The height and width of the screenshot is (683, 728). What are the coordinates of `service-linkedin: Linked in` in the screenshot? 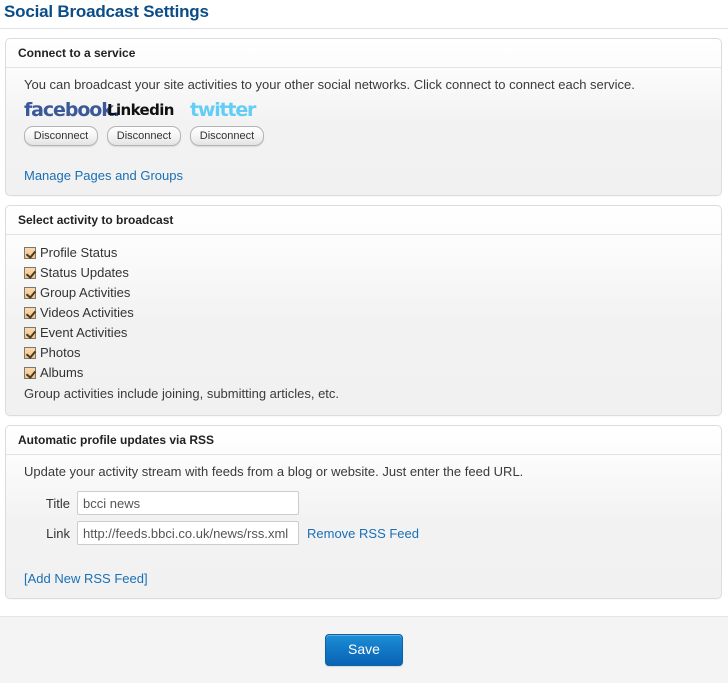 It's located at (148, 110).